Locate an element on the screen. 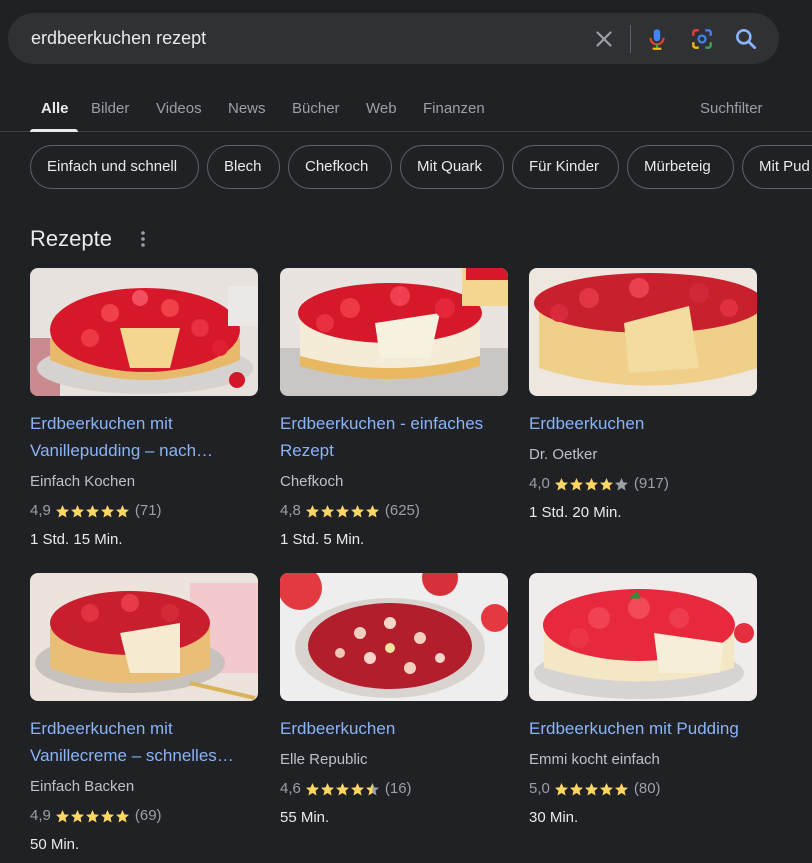 The image size is (812, 863). chip-blech: Blech is located at coordinates (243, 167).